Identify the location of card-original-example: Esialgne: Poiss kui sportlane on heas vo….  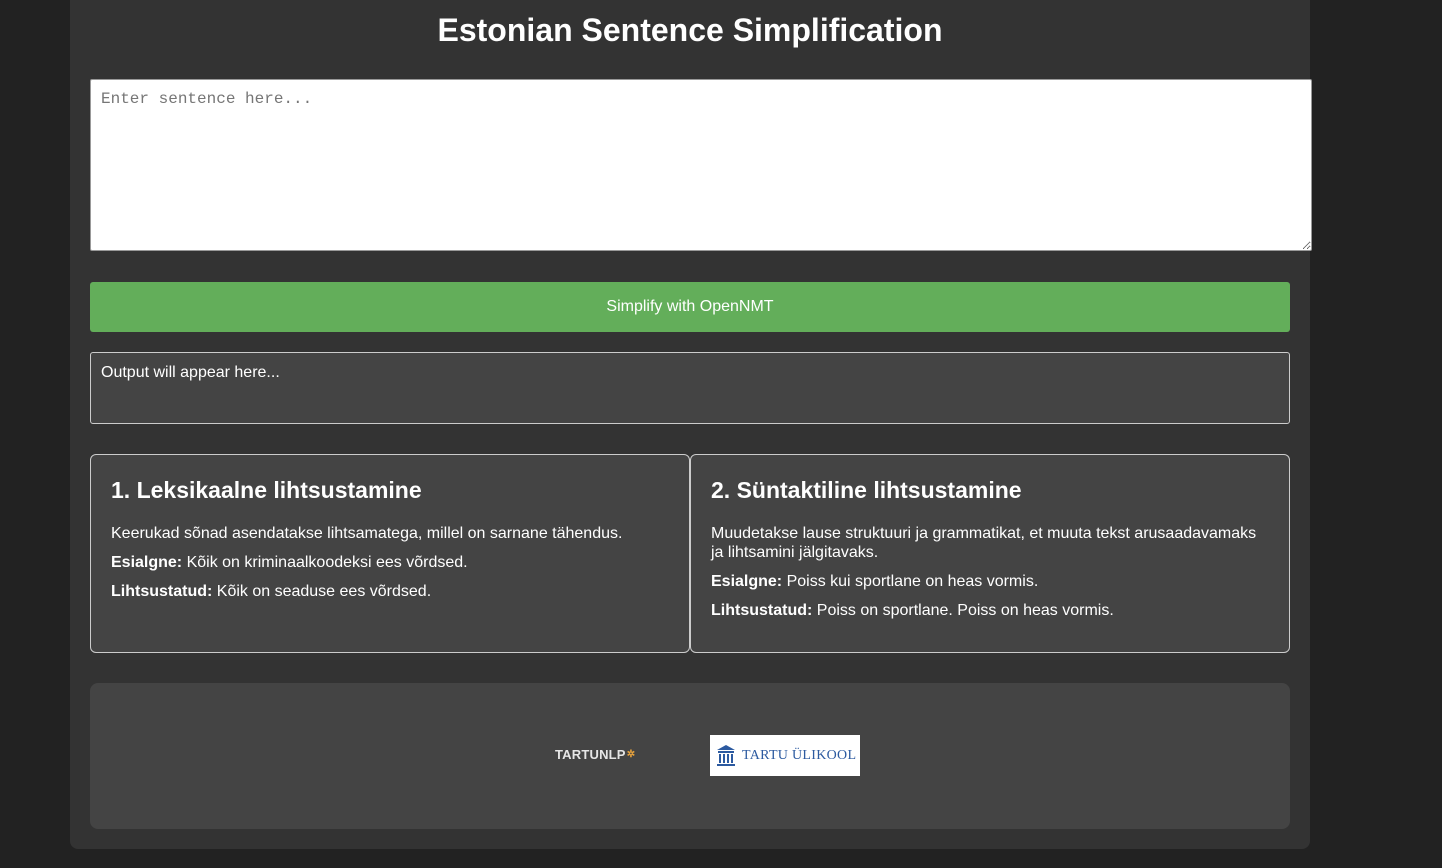
(990, 581).